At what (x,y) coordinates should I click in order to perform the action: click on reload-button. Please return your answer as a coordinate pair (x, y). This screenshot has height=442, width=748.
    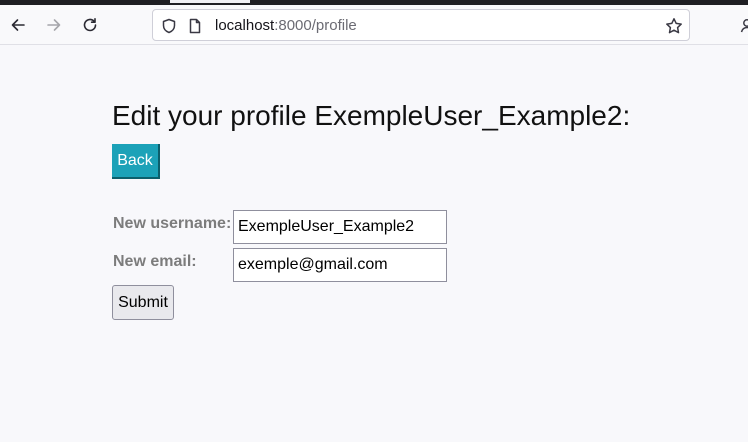
    Looking at the image, I should click on (90, 25).